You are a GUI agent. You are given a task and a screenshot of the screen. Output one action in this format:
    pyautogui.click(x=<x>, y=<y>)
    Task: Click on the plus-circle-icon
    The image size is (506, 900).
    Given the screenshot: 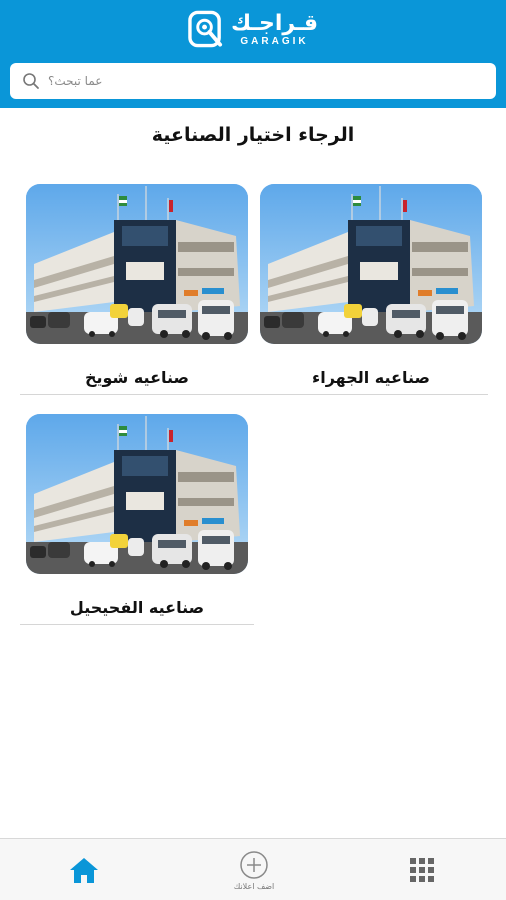 What is the action you would take?
    pyautogui.click(x=254, y=864)
    